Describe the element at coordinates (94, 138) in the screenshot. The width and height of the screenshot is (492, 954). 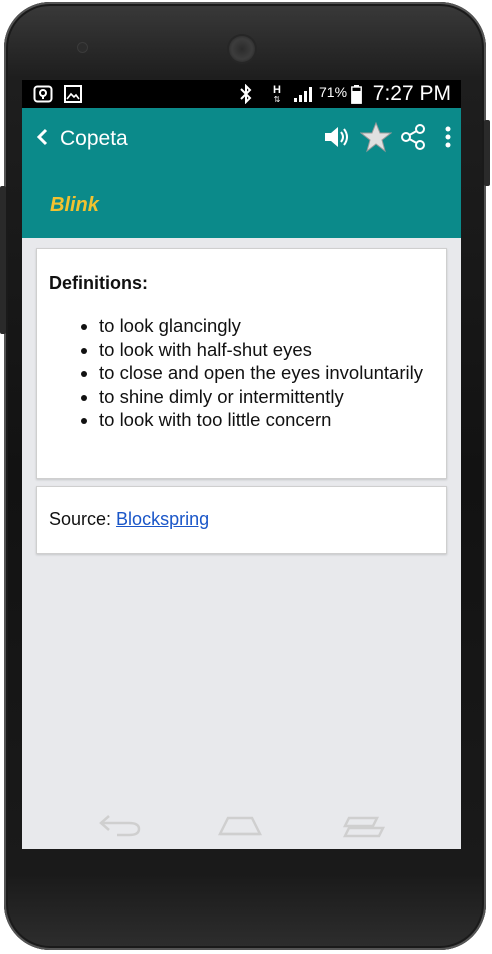
I see `app-title: Copeta` at that location.